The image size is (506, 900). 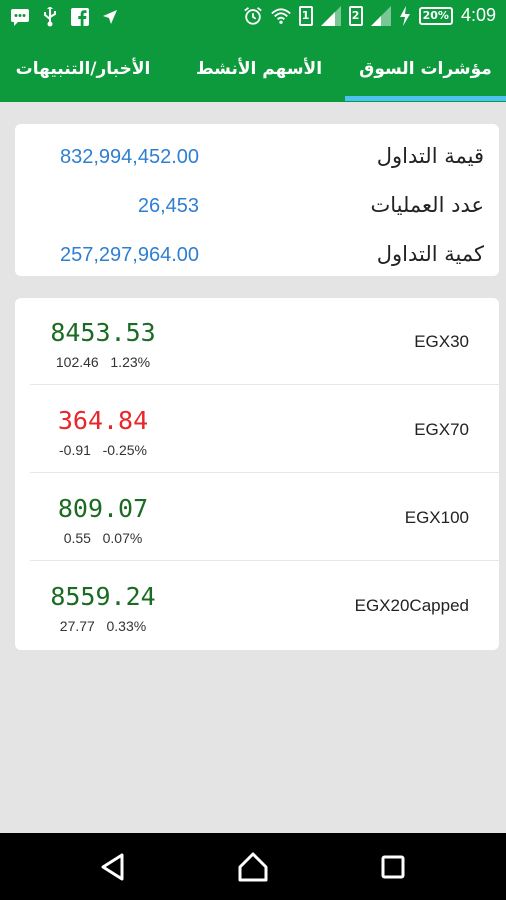 I want to click on clock: 4:09, so click(x=478, y=15).